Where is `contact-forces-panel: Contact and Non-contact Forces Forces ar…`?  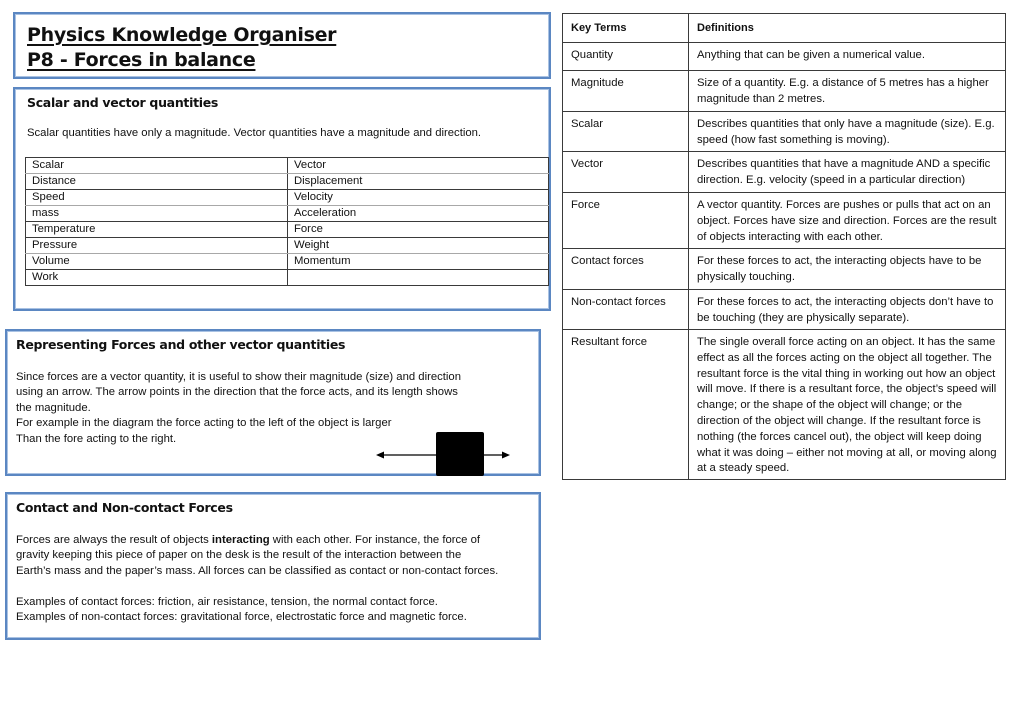
contact-forces-panel: Contact and Non-contact Forces Forces ar… is located at coordinates (273, 566).